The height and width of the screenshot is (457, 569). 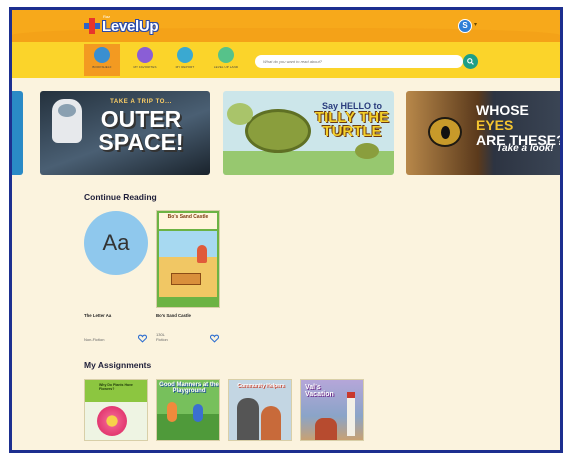 I want to click on logo-text: LevelUp, so click(x=130, y=26).